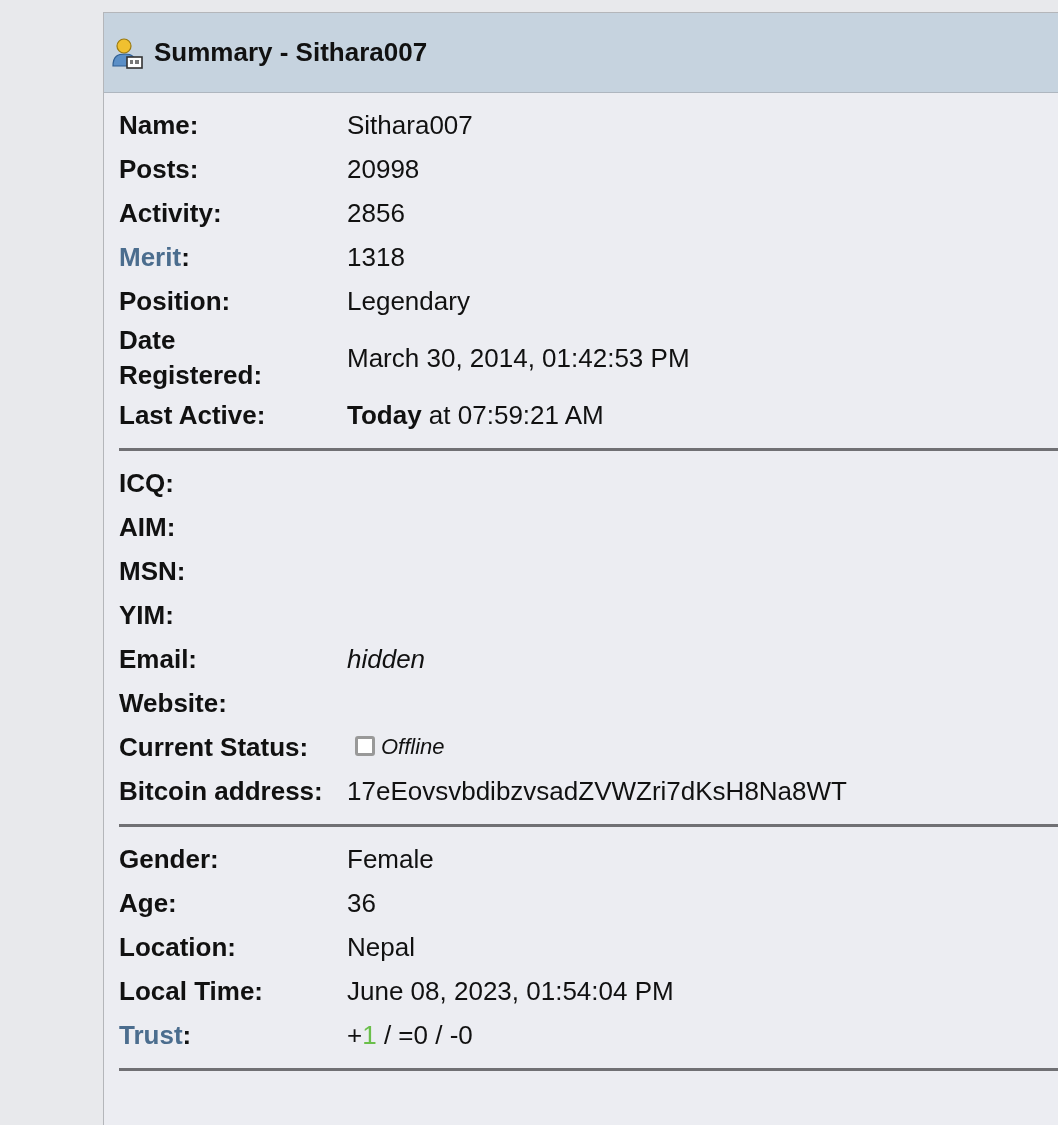 Image resolution: width=1058 pixels, height=1125 pixels. Describe the element at coordinates (410, 124) in the screenshot. I see `field-value: Sithara007` at that location.